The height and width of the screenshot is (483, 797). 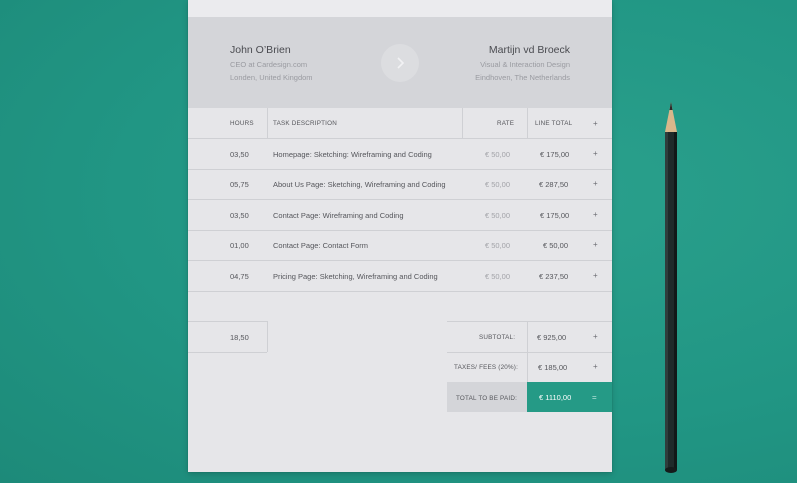 I want to click on taxes-label: TAXES/ FEES (20%):, so click(x=486, y=367).